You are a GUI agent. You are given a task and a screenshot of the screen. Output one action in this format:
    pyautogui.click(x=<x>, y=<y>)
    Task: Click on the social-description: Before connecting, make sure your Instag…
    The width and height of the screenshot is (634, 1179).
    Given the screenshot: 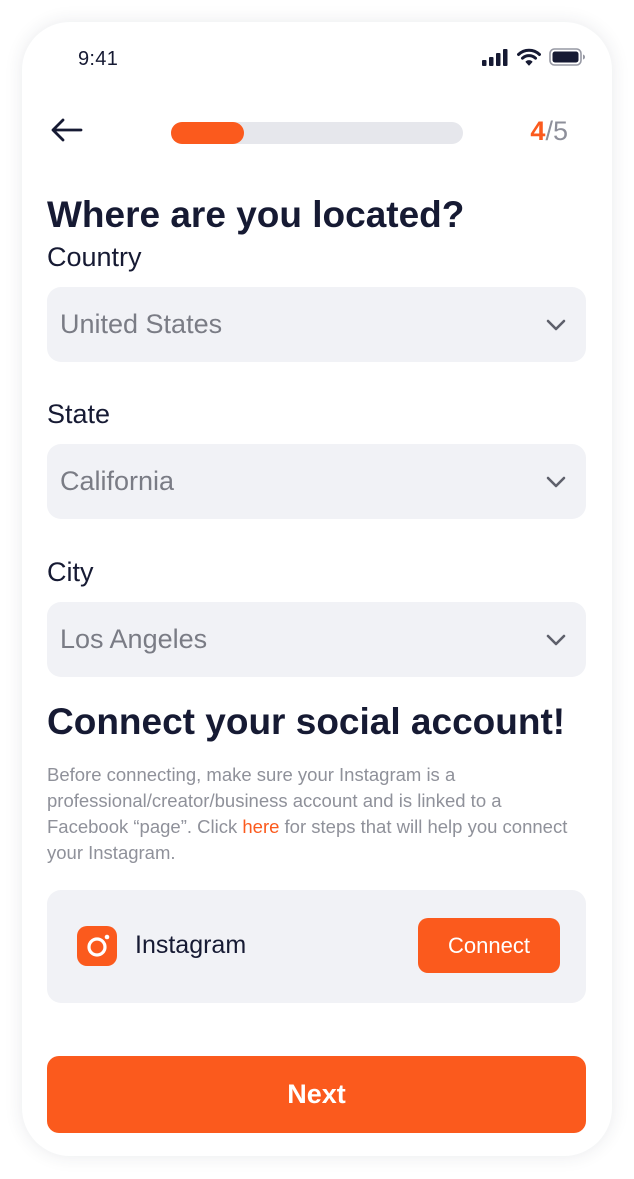 What is the action you would take?
    pyautogui.click(x=312, y=814)
    